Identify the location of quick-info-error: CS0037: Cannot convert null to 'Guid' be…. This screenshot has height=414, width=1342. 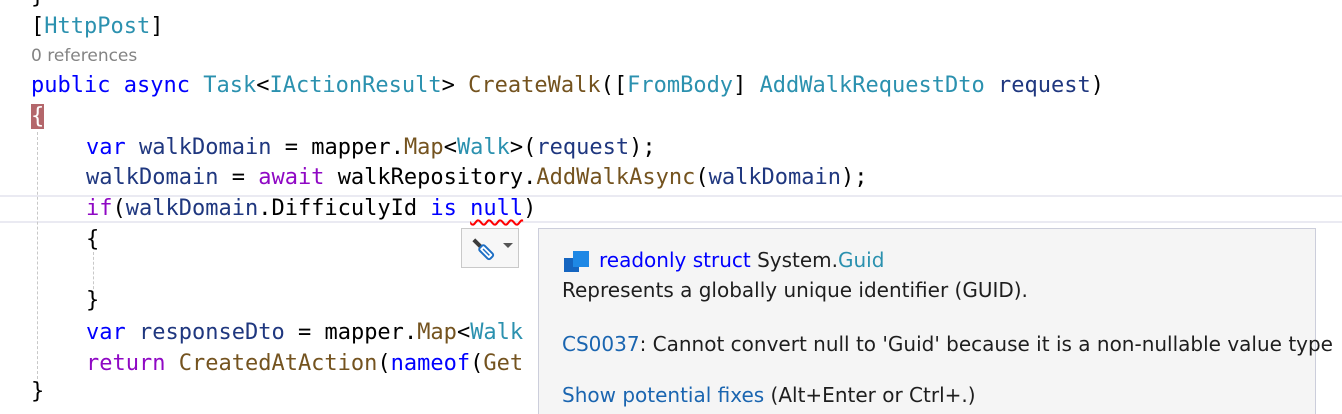
(947, 344).